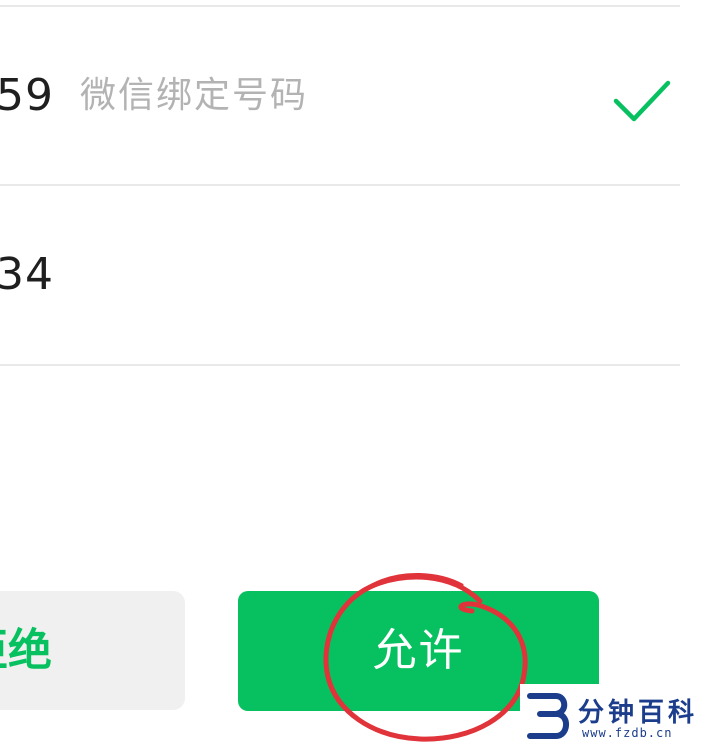 This screenshot has height=748, width=707. What do you see at coordinates (26, 650) in the screenshot?
I see `reject-button-label: 拒绝` at bounding box center [26, 650].